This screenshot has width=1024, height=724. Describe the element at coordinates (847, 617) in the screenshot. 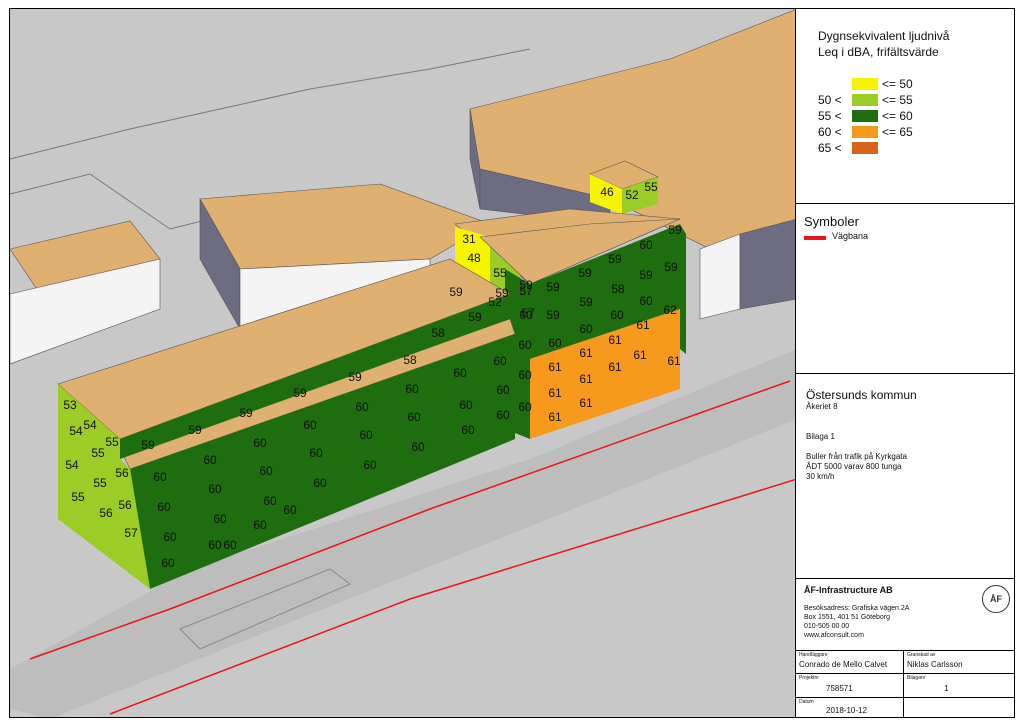

I see `company-address: Box 1551, 401 51 Göteborg` at that location.